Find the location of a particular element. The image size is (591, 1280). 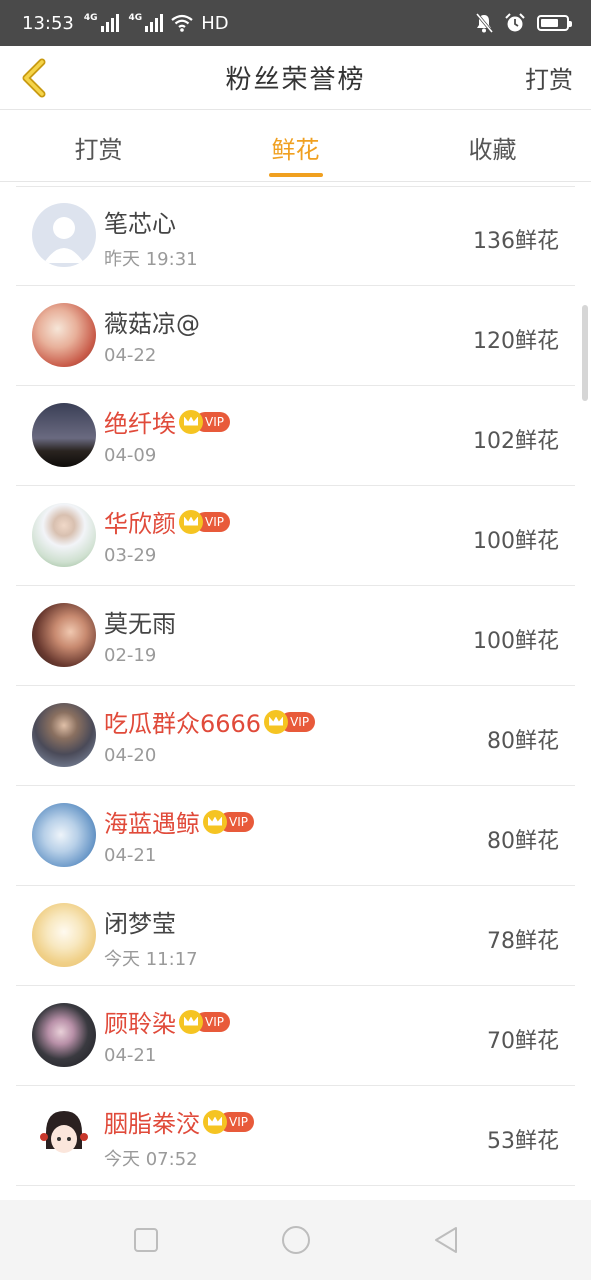

fan-name: 笔芯心 is located at coordinates (140, 224).